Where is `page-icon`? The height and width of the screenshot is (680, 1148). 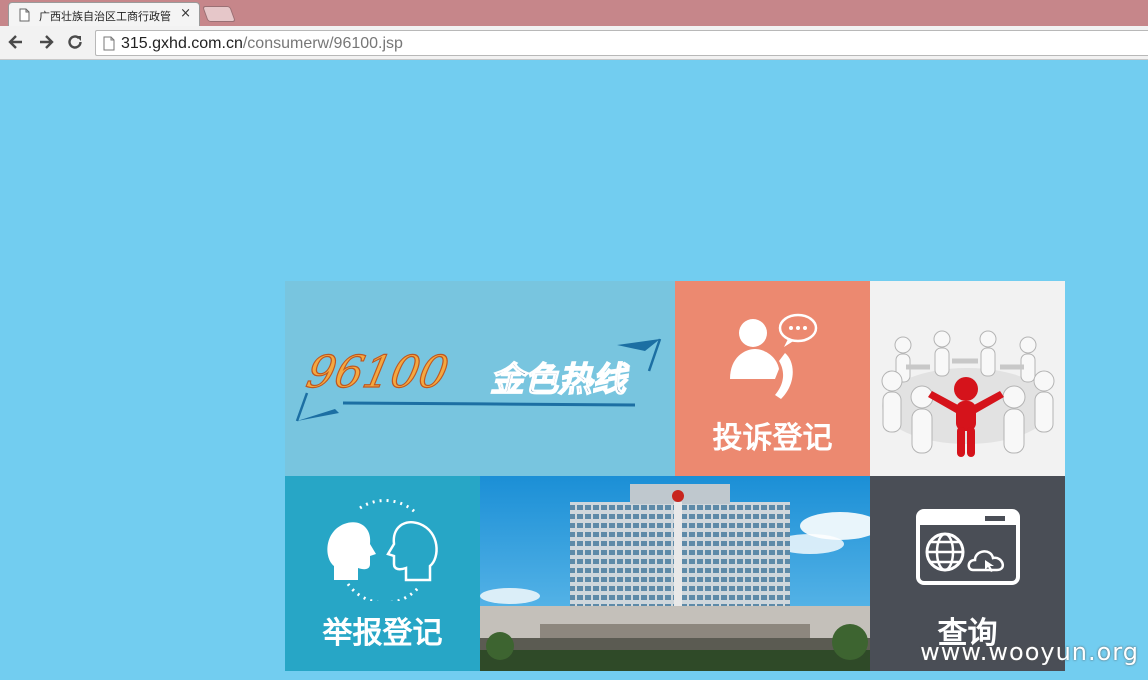 page-icon is located at coordinates (109, 43).